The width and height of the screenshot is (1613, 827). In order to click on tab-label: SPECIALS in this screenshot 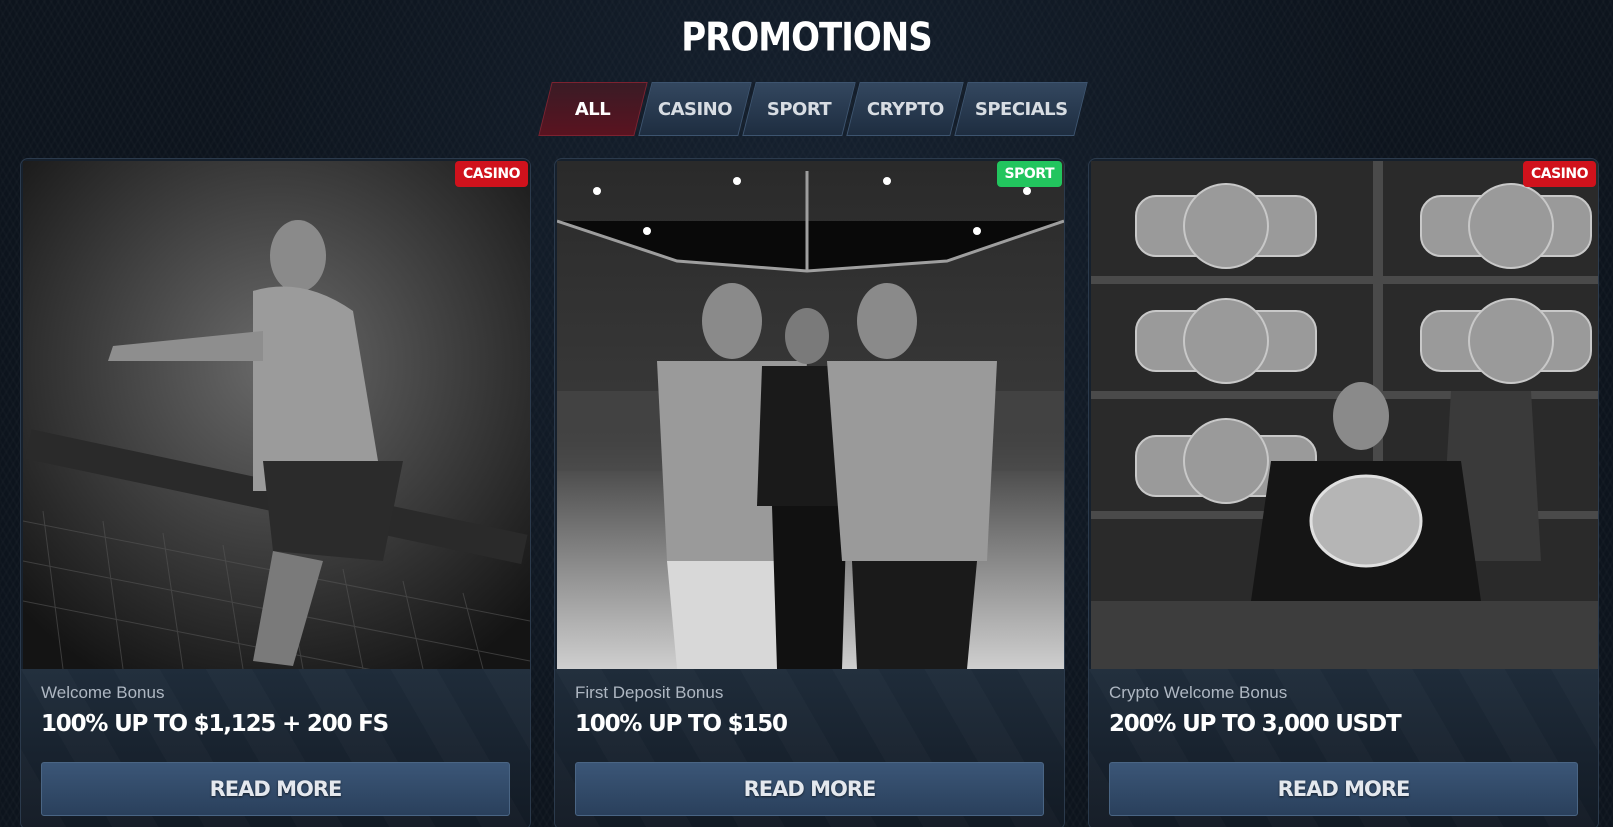, I will do `click(1021, 109)`.